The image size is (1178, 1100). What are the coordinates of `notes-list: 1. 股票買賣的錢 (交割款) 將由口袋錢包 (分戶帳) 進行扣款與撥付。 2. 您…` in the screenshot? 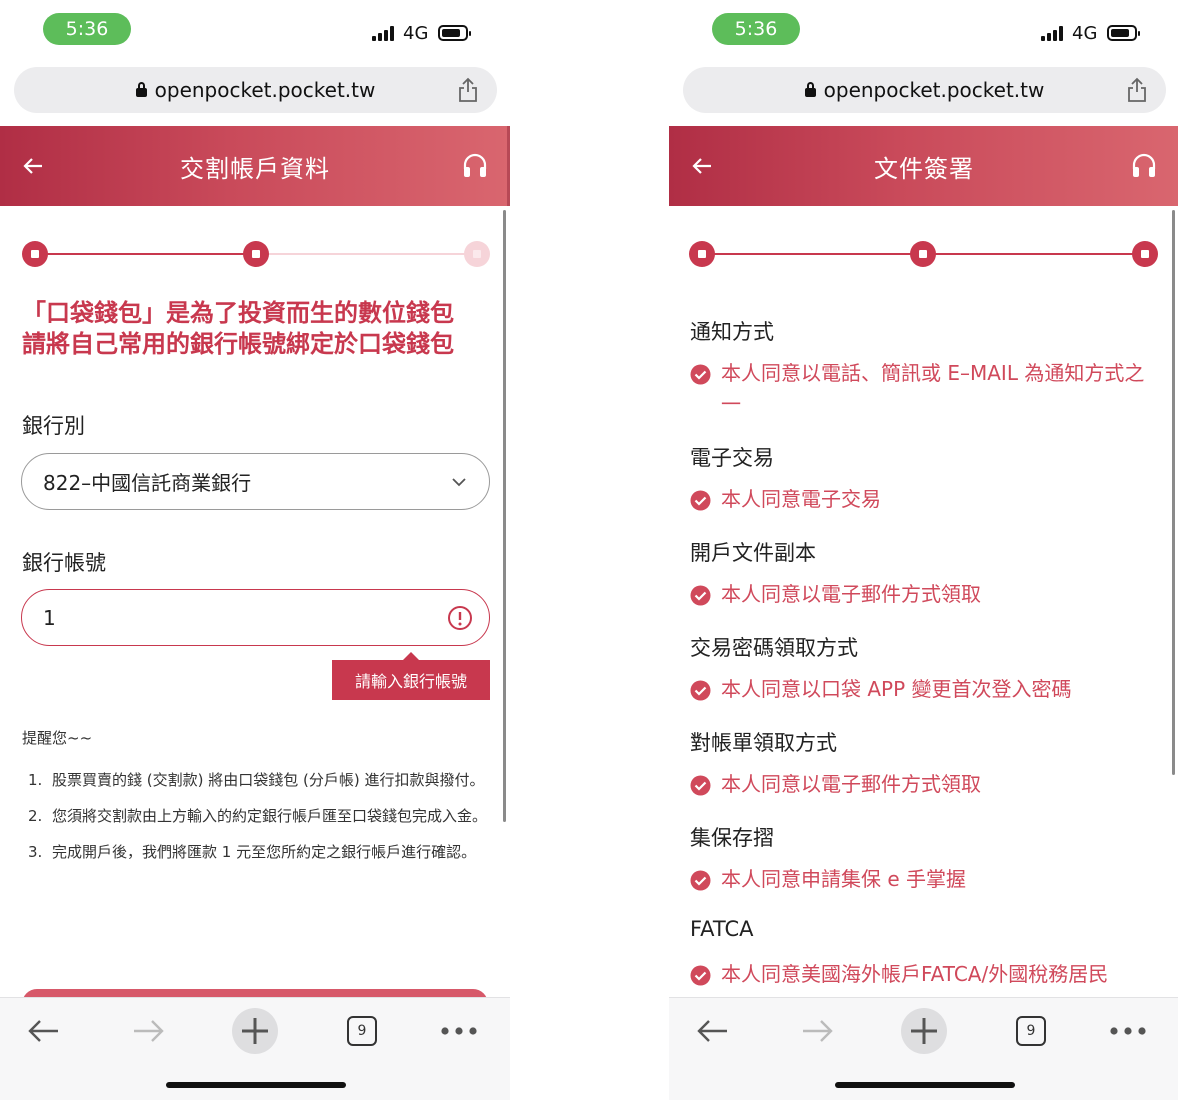 It's located at (257, 822).